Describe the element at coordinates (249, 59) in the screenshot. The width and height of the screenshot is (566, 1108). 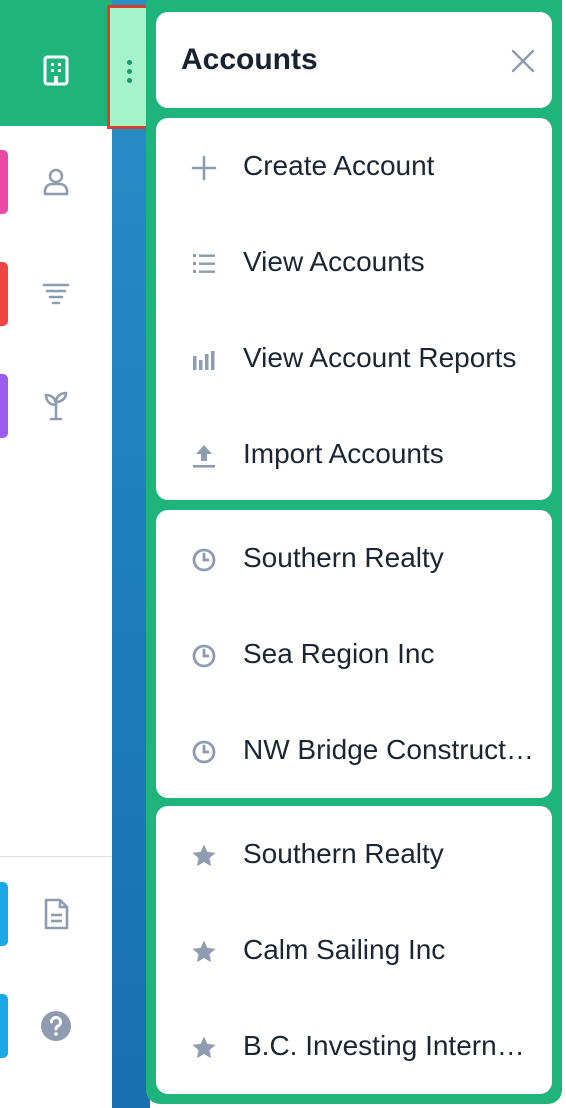
I see `panel-title: Accounts` at that location.